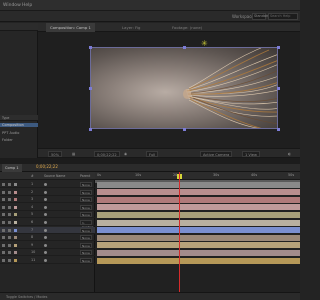 This screenshot has width=320, height=300. I want to click on time-ruler: 0s 10s 20s 30s 40s 50s, so click(197, 176).